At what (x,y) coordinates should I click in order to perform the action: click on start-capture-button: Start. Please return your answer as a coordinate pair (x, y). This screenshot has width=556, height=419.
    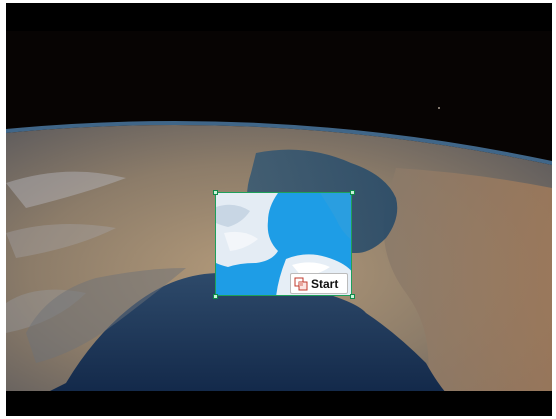
    Looking at the image, I should click on (319, 283).